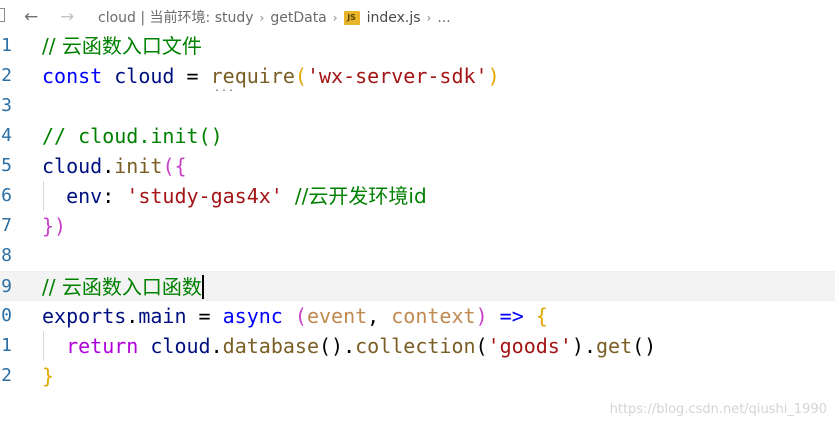  What do you see at coordinates (351, 18) in the screenshot?
I see `js-file-icon: JS` at bounding box center [351, 18].